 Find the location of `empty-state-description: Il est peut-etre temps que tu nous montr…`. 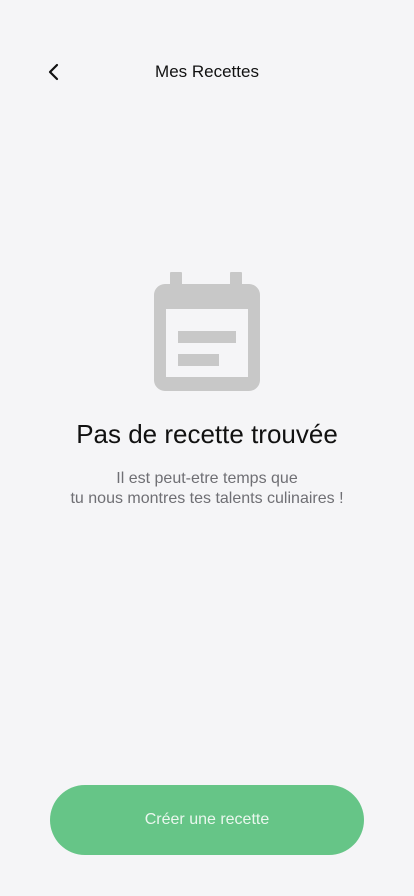

empty-state-description: Il est peut-etre temps que tu nous montr… is located at coordinates (207, 489).